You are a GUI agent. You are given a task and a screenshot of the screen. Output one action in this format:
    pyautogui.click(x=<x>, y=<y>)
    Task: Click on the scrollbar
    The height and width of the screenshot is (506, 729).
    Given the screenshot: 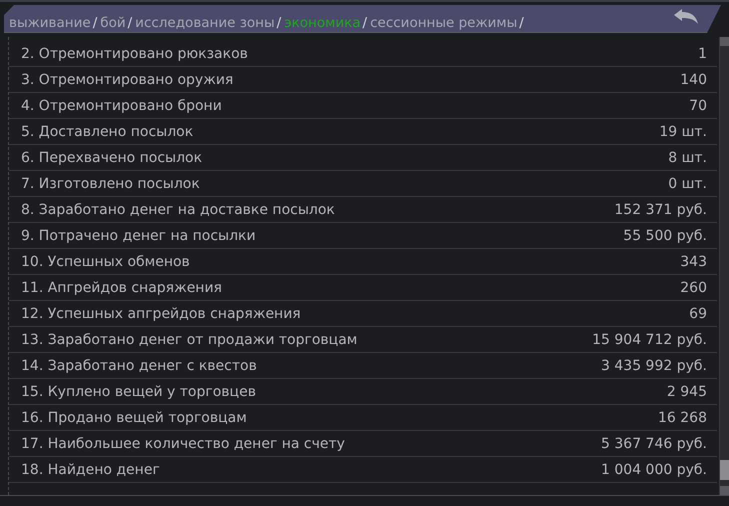 What is the action you would take?
    pyautogui.click(x=724, y=266)
    